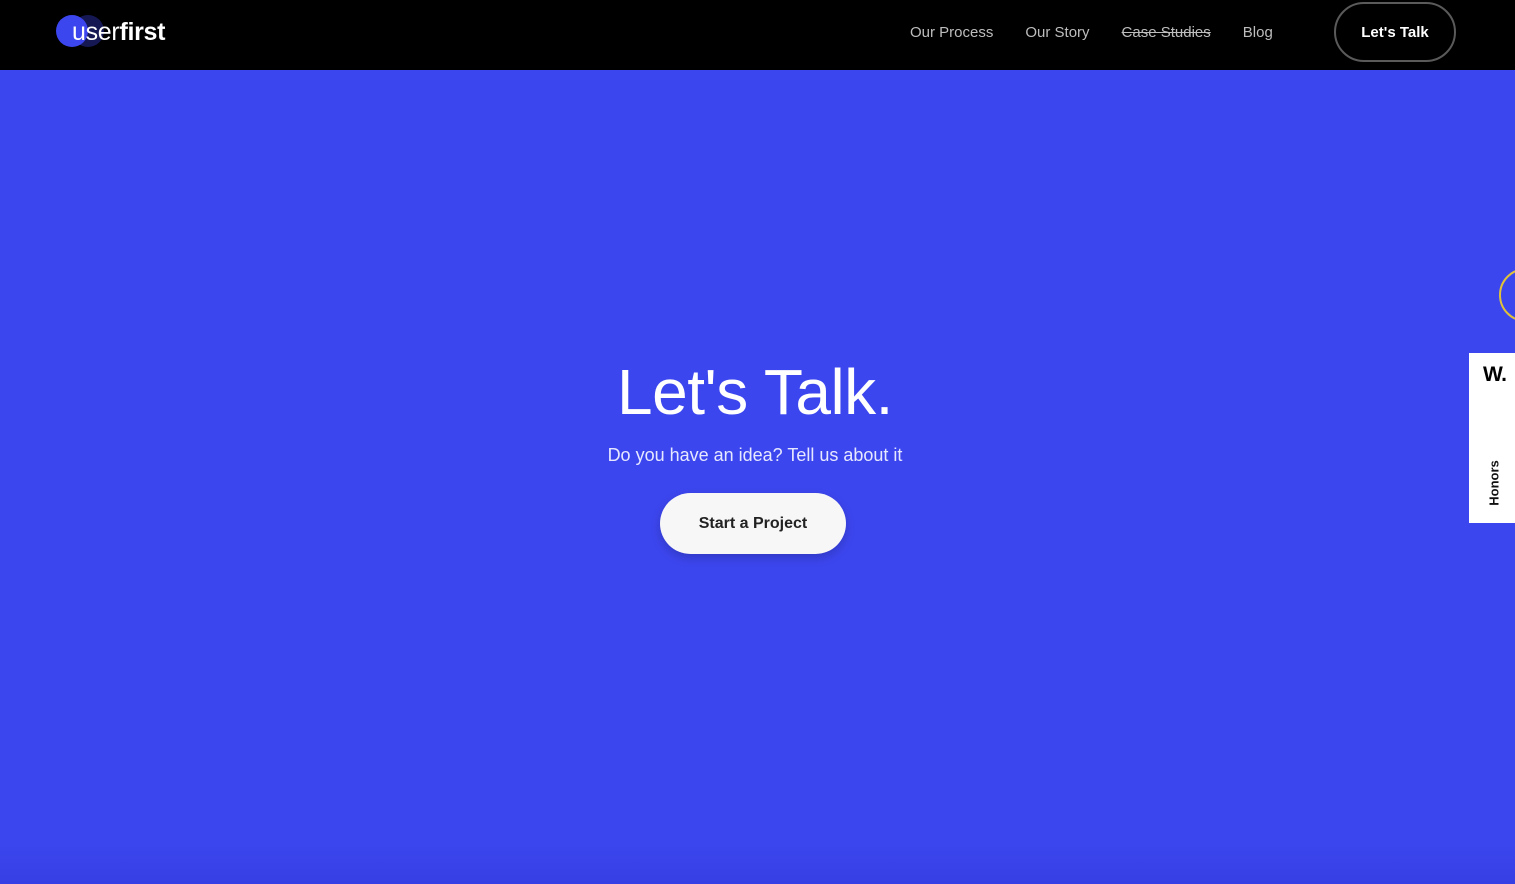 Image resolution: width=1515 pixels, height=884 pixels. Describe the element at coordinates (951, 32) in the screenshot. I see `nav-our-process: Our Process` at that location.